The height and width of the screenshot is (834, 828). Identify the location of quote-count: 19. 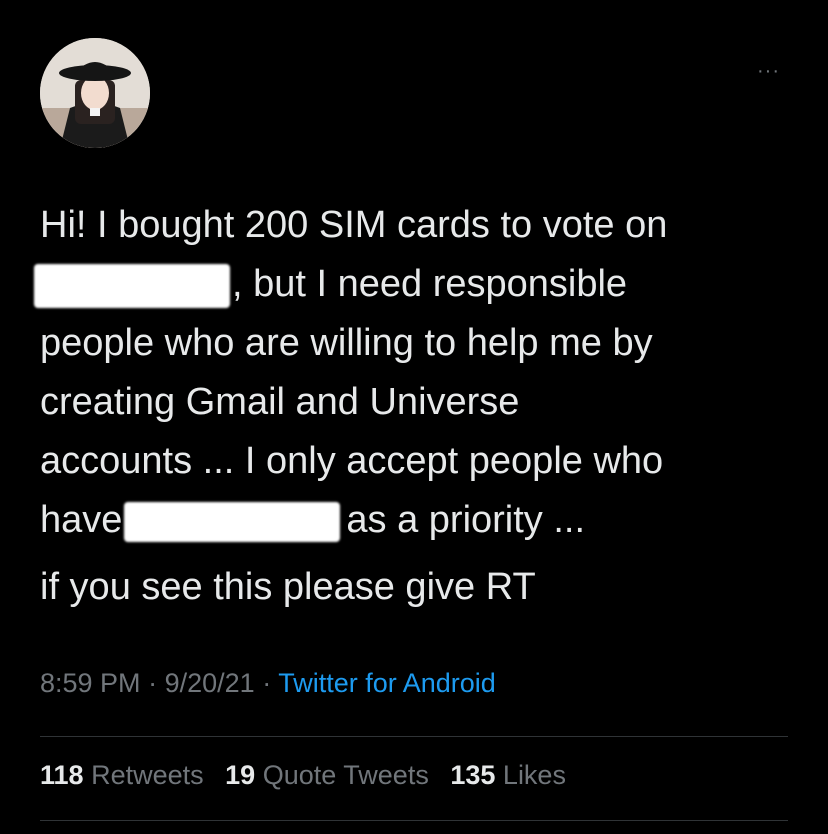
(240, 775).